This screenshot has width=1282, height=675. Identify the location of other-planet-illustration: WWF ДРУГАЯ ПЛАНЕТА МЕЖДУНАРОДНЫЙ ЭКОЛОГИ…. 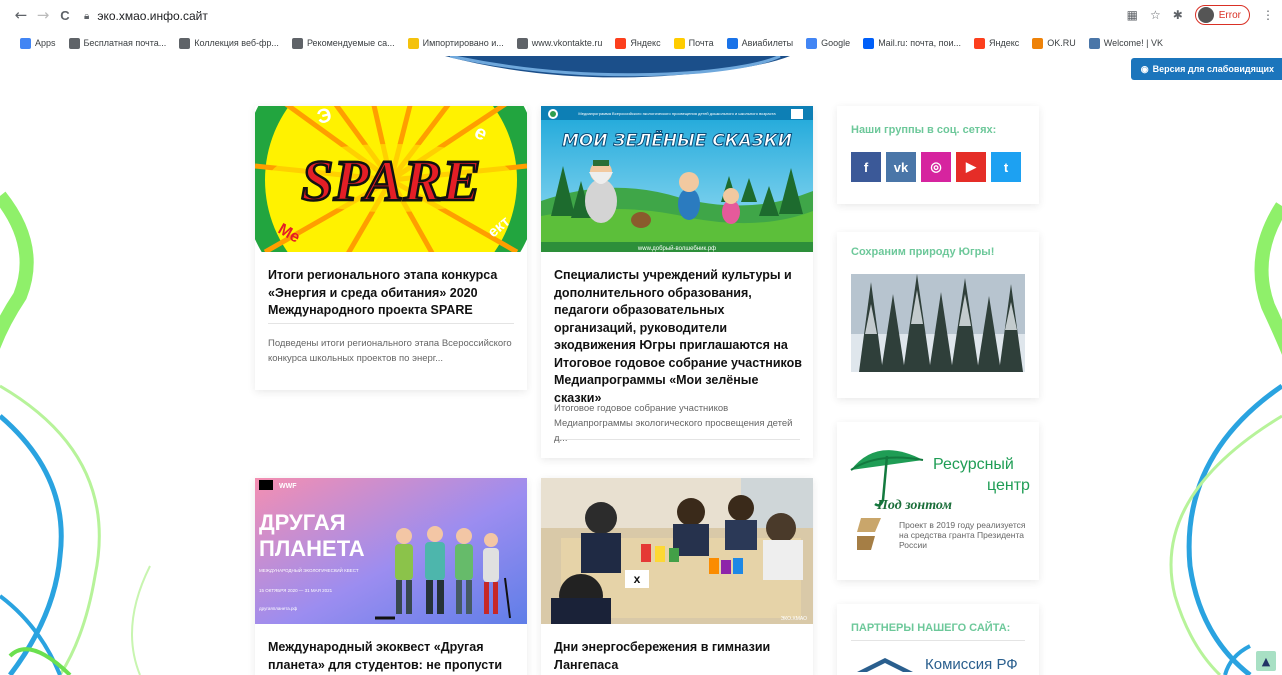
(391, 551).